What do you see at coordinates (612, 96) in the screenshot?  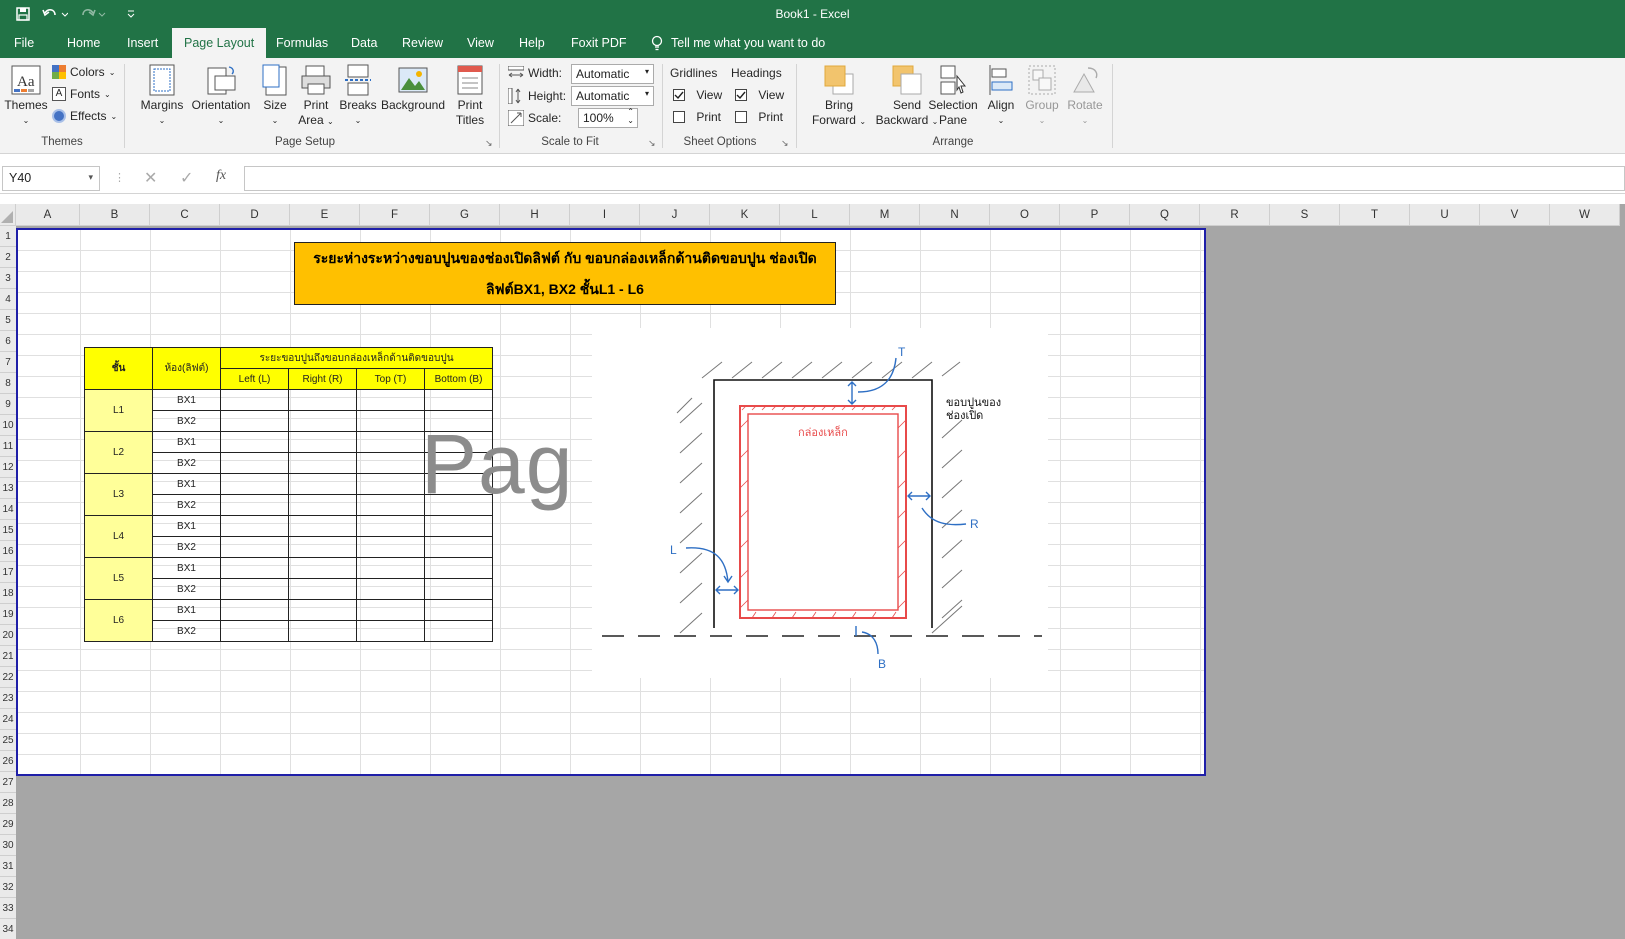 I see `height-dropdown: Automatic ▾` at bounding box center [612, 96].